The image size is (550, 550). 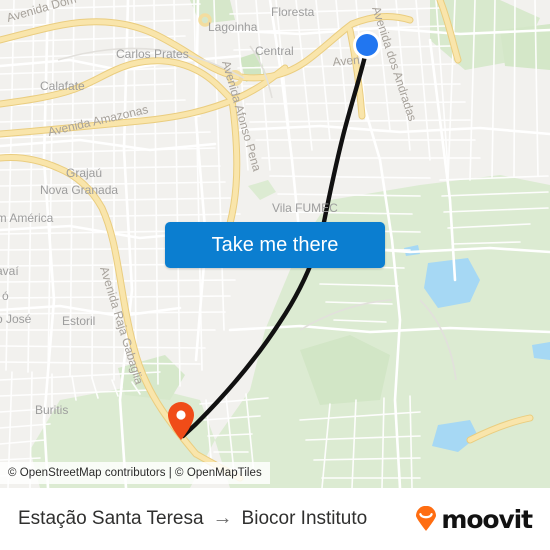 What do you see at coordinates (346, 61) in the screenshot?
I see `road-label: Aven` at bounding box center [346, 61].